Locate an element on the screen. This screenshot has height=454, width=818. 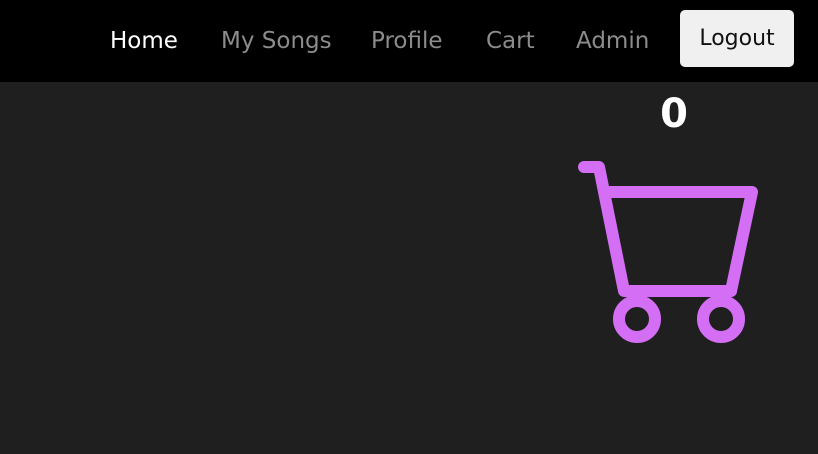
shopping-cart-icon is located at coordinates (670, 254).